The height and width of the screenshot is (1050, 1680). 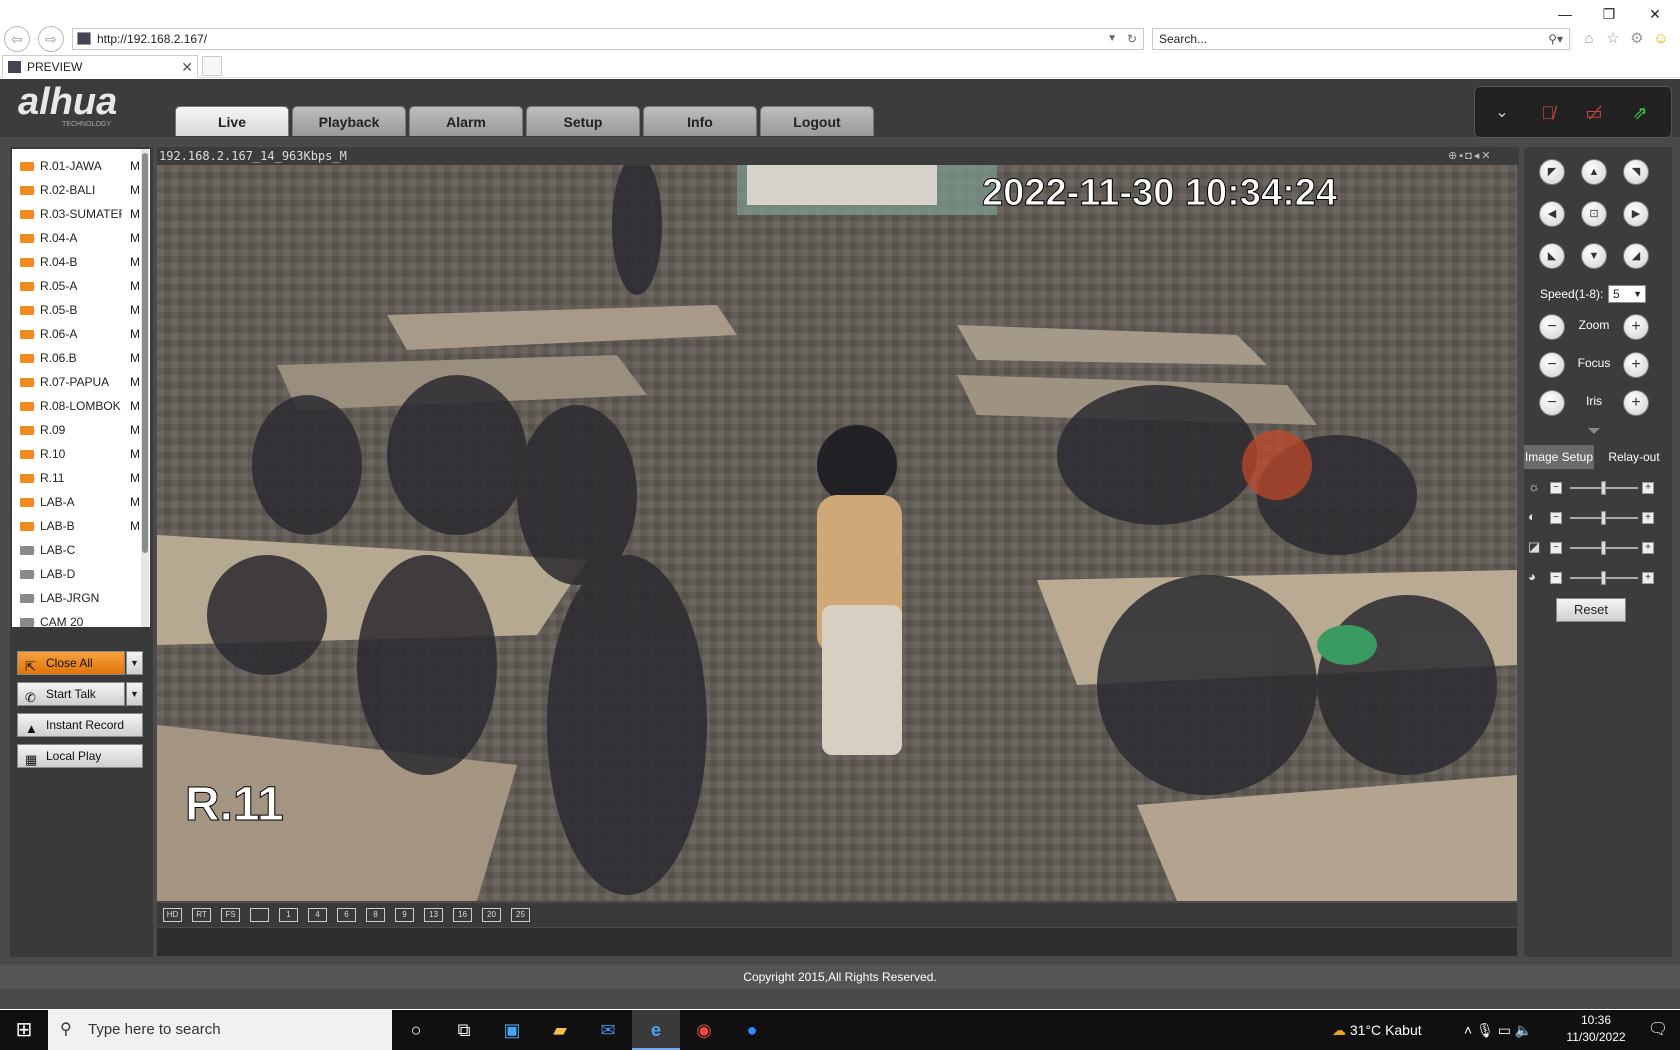 I want to click on layout-button: 16, so click(x=462, y=915).